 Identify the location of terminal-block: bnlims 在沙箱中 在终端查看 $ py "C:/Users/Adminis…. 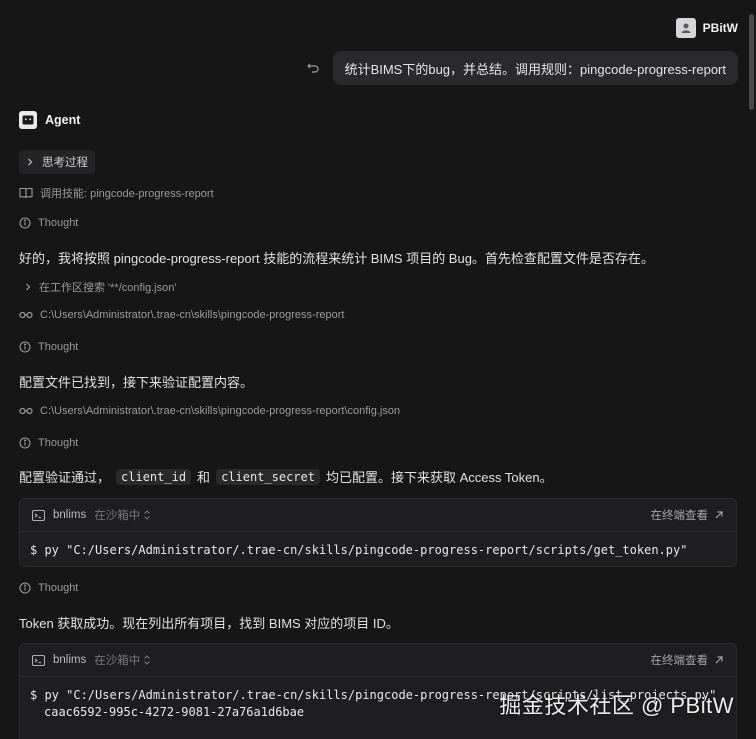
(378, 532).